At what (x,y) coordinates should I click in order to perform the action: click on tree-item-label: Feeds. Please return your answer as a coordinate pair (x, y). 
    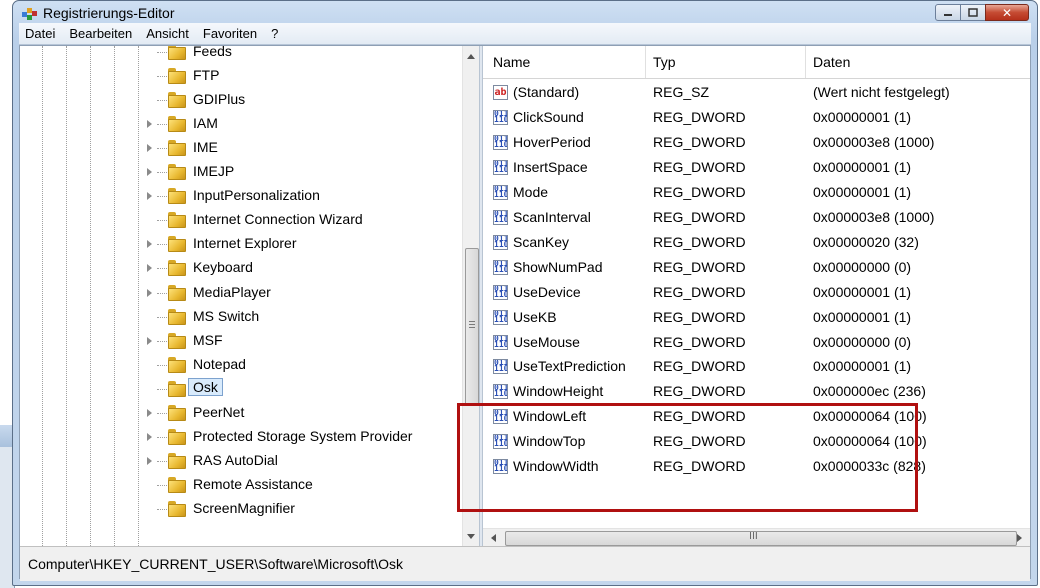
    Looking at the image, I should click on (212, 52).